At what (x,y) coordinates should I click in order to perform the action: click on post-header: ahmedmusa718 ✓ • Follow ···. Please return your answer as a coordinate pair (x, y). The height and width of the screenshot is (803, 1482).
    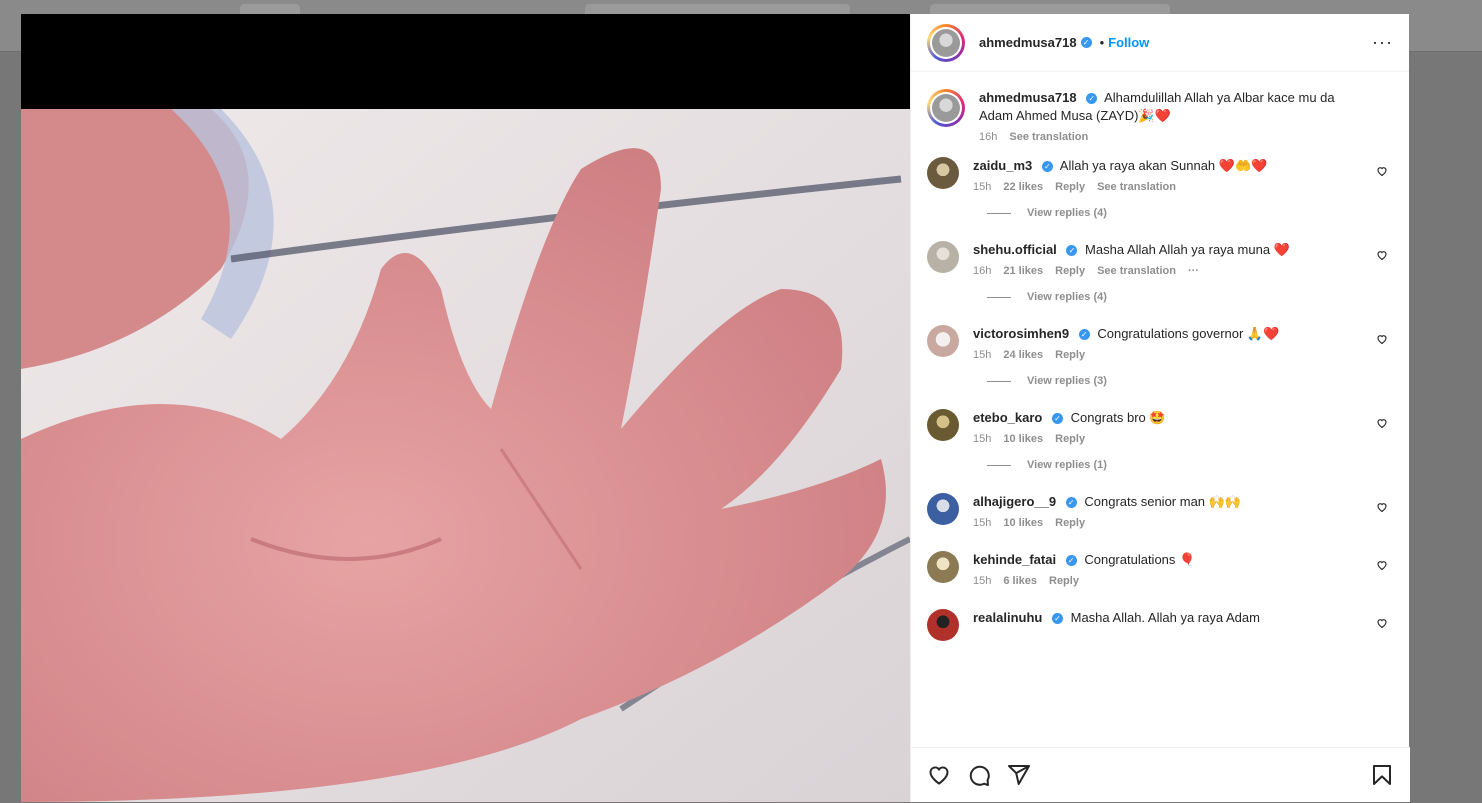
    Looking at the image, I should click on (1160, 43).